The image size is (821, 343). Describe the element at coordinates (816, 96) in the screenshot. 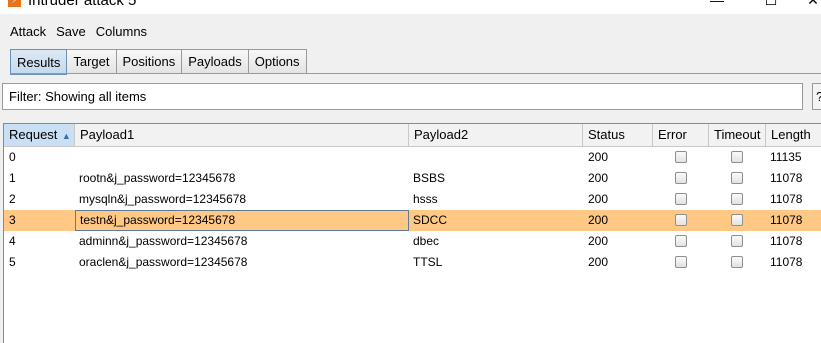

I see `filter-help-button: ?` at that location.